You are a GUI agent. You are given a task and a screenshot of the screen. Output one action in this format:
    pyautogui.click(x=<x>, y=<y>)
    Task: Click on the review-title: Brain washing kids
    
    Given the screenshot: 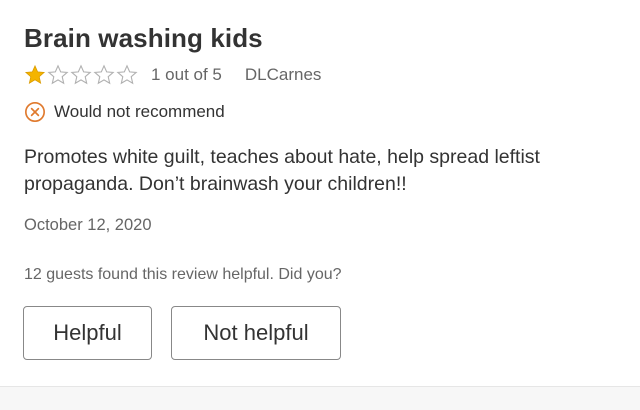 What is the action you would take?
    pyautogui.click(x=143, y=38)
    